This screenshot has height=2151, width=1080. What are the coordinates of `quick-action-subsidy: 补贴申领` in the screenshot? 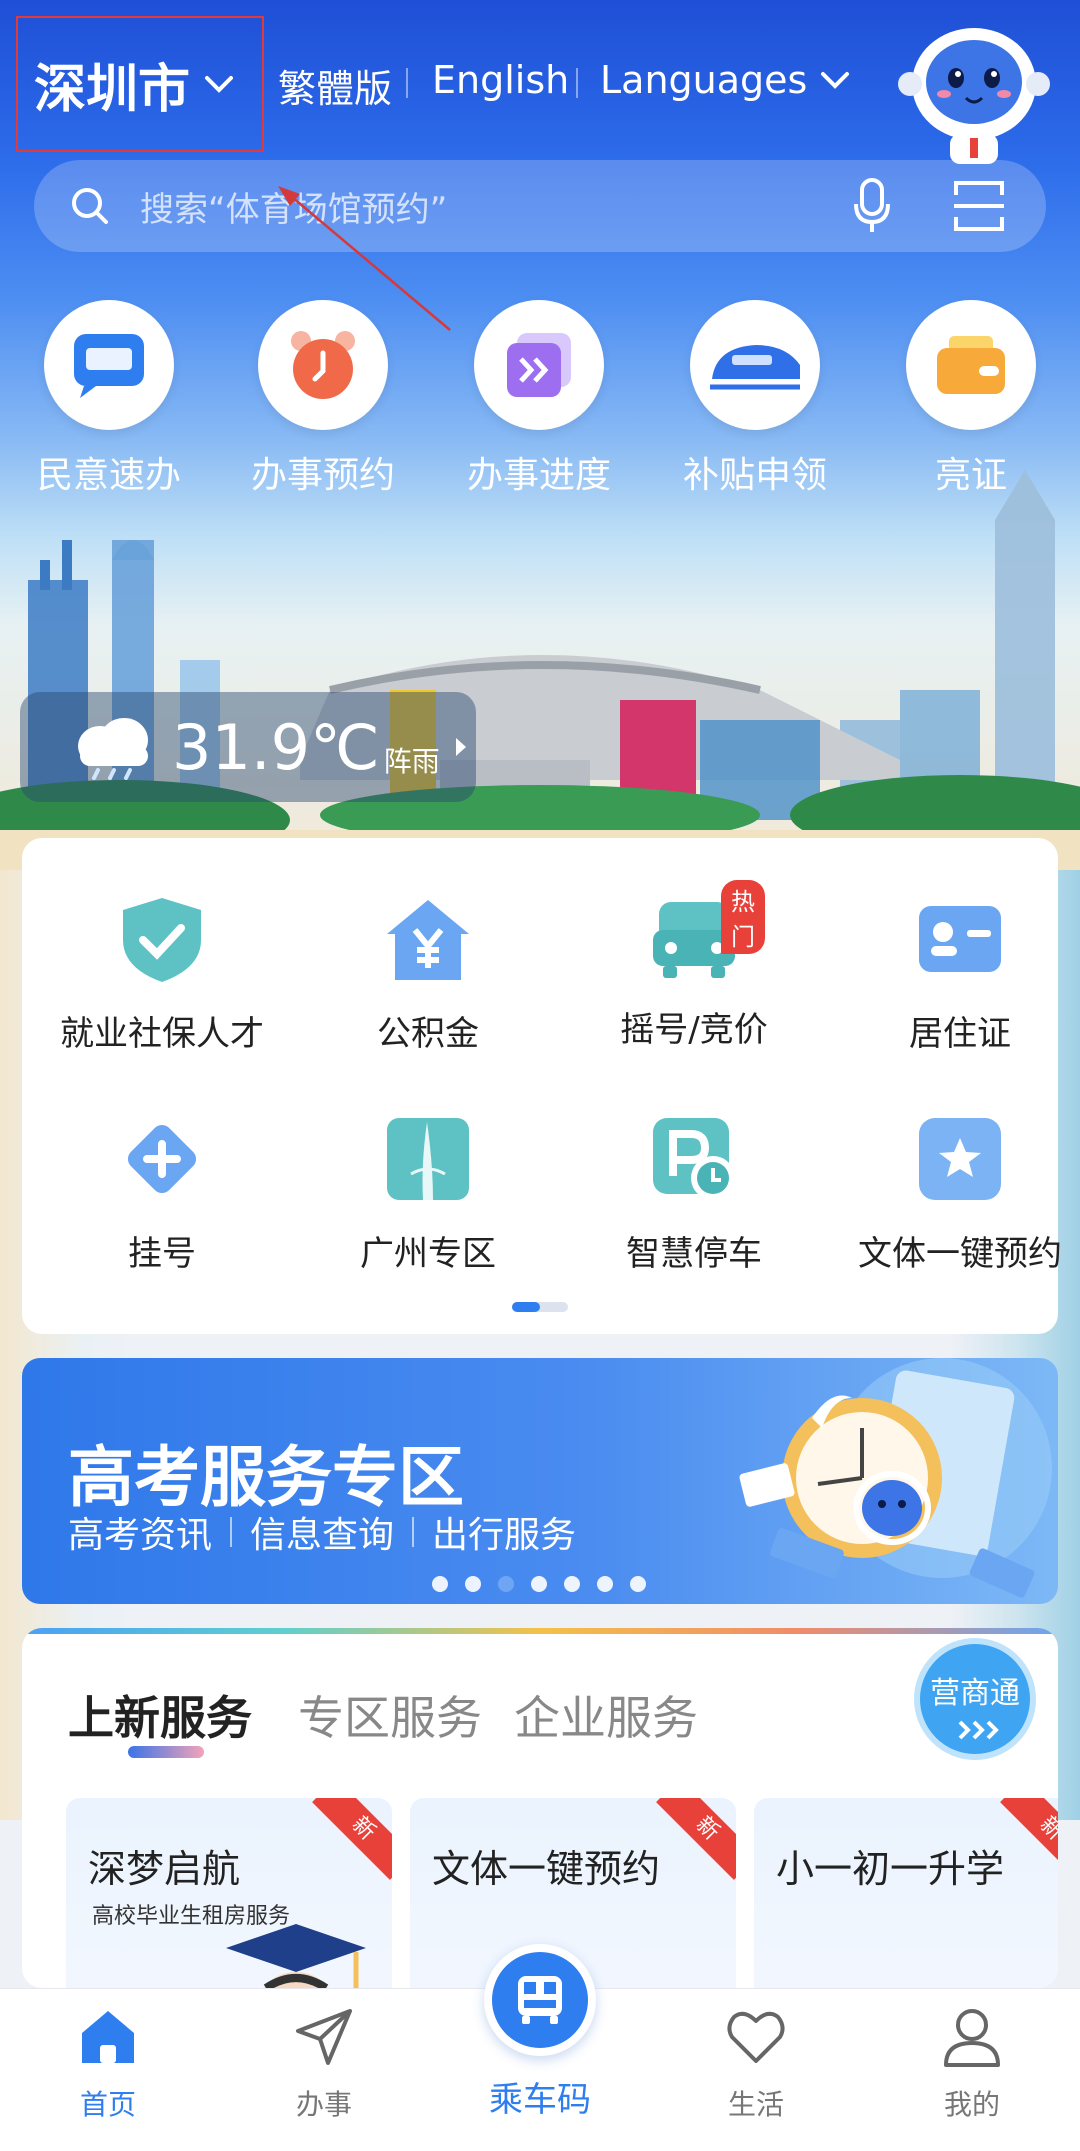 It's located at (755, 399).